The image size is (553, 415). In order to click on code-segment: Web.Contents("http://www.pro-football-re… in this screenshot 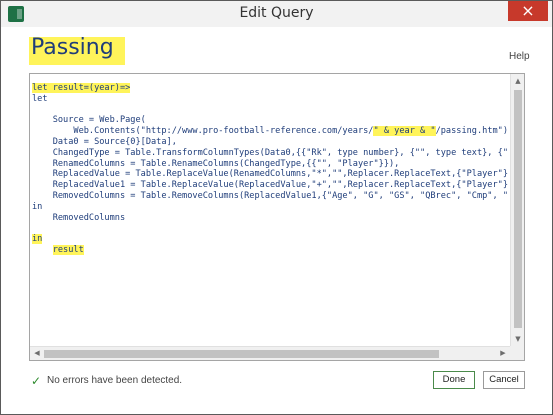, I will do `click(203, 131)`.